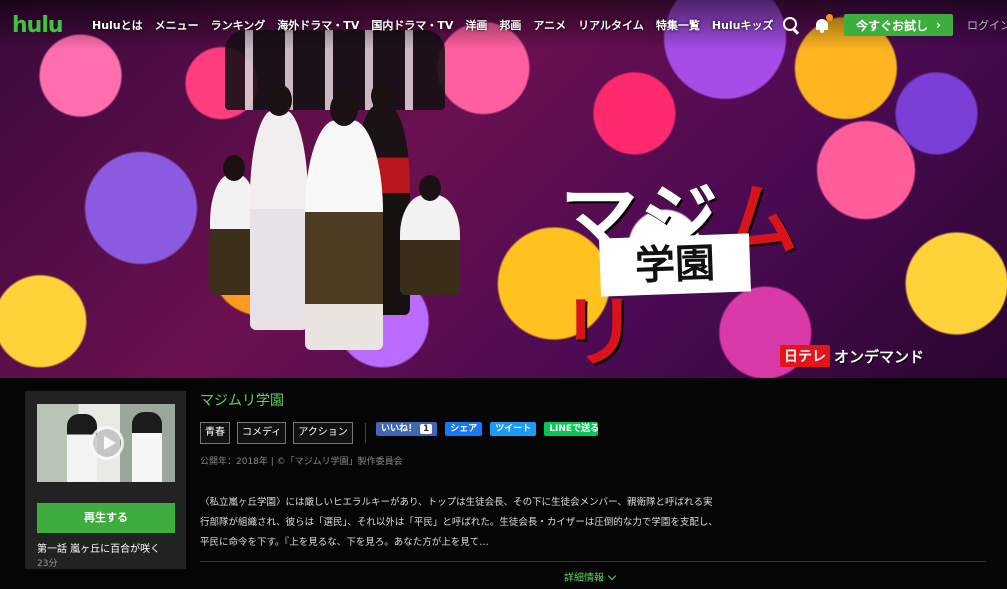 Image resolution: width=1007 pixels, height=589 pixels. I want to click on chevron-right-icon: ›, so click(938, 25).